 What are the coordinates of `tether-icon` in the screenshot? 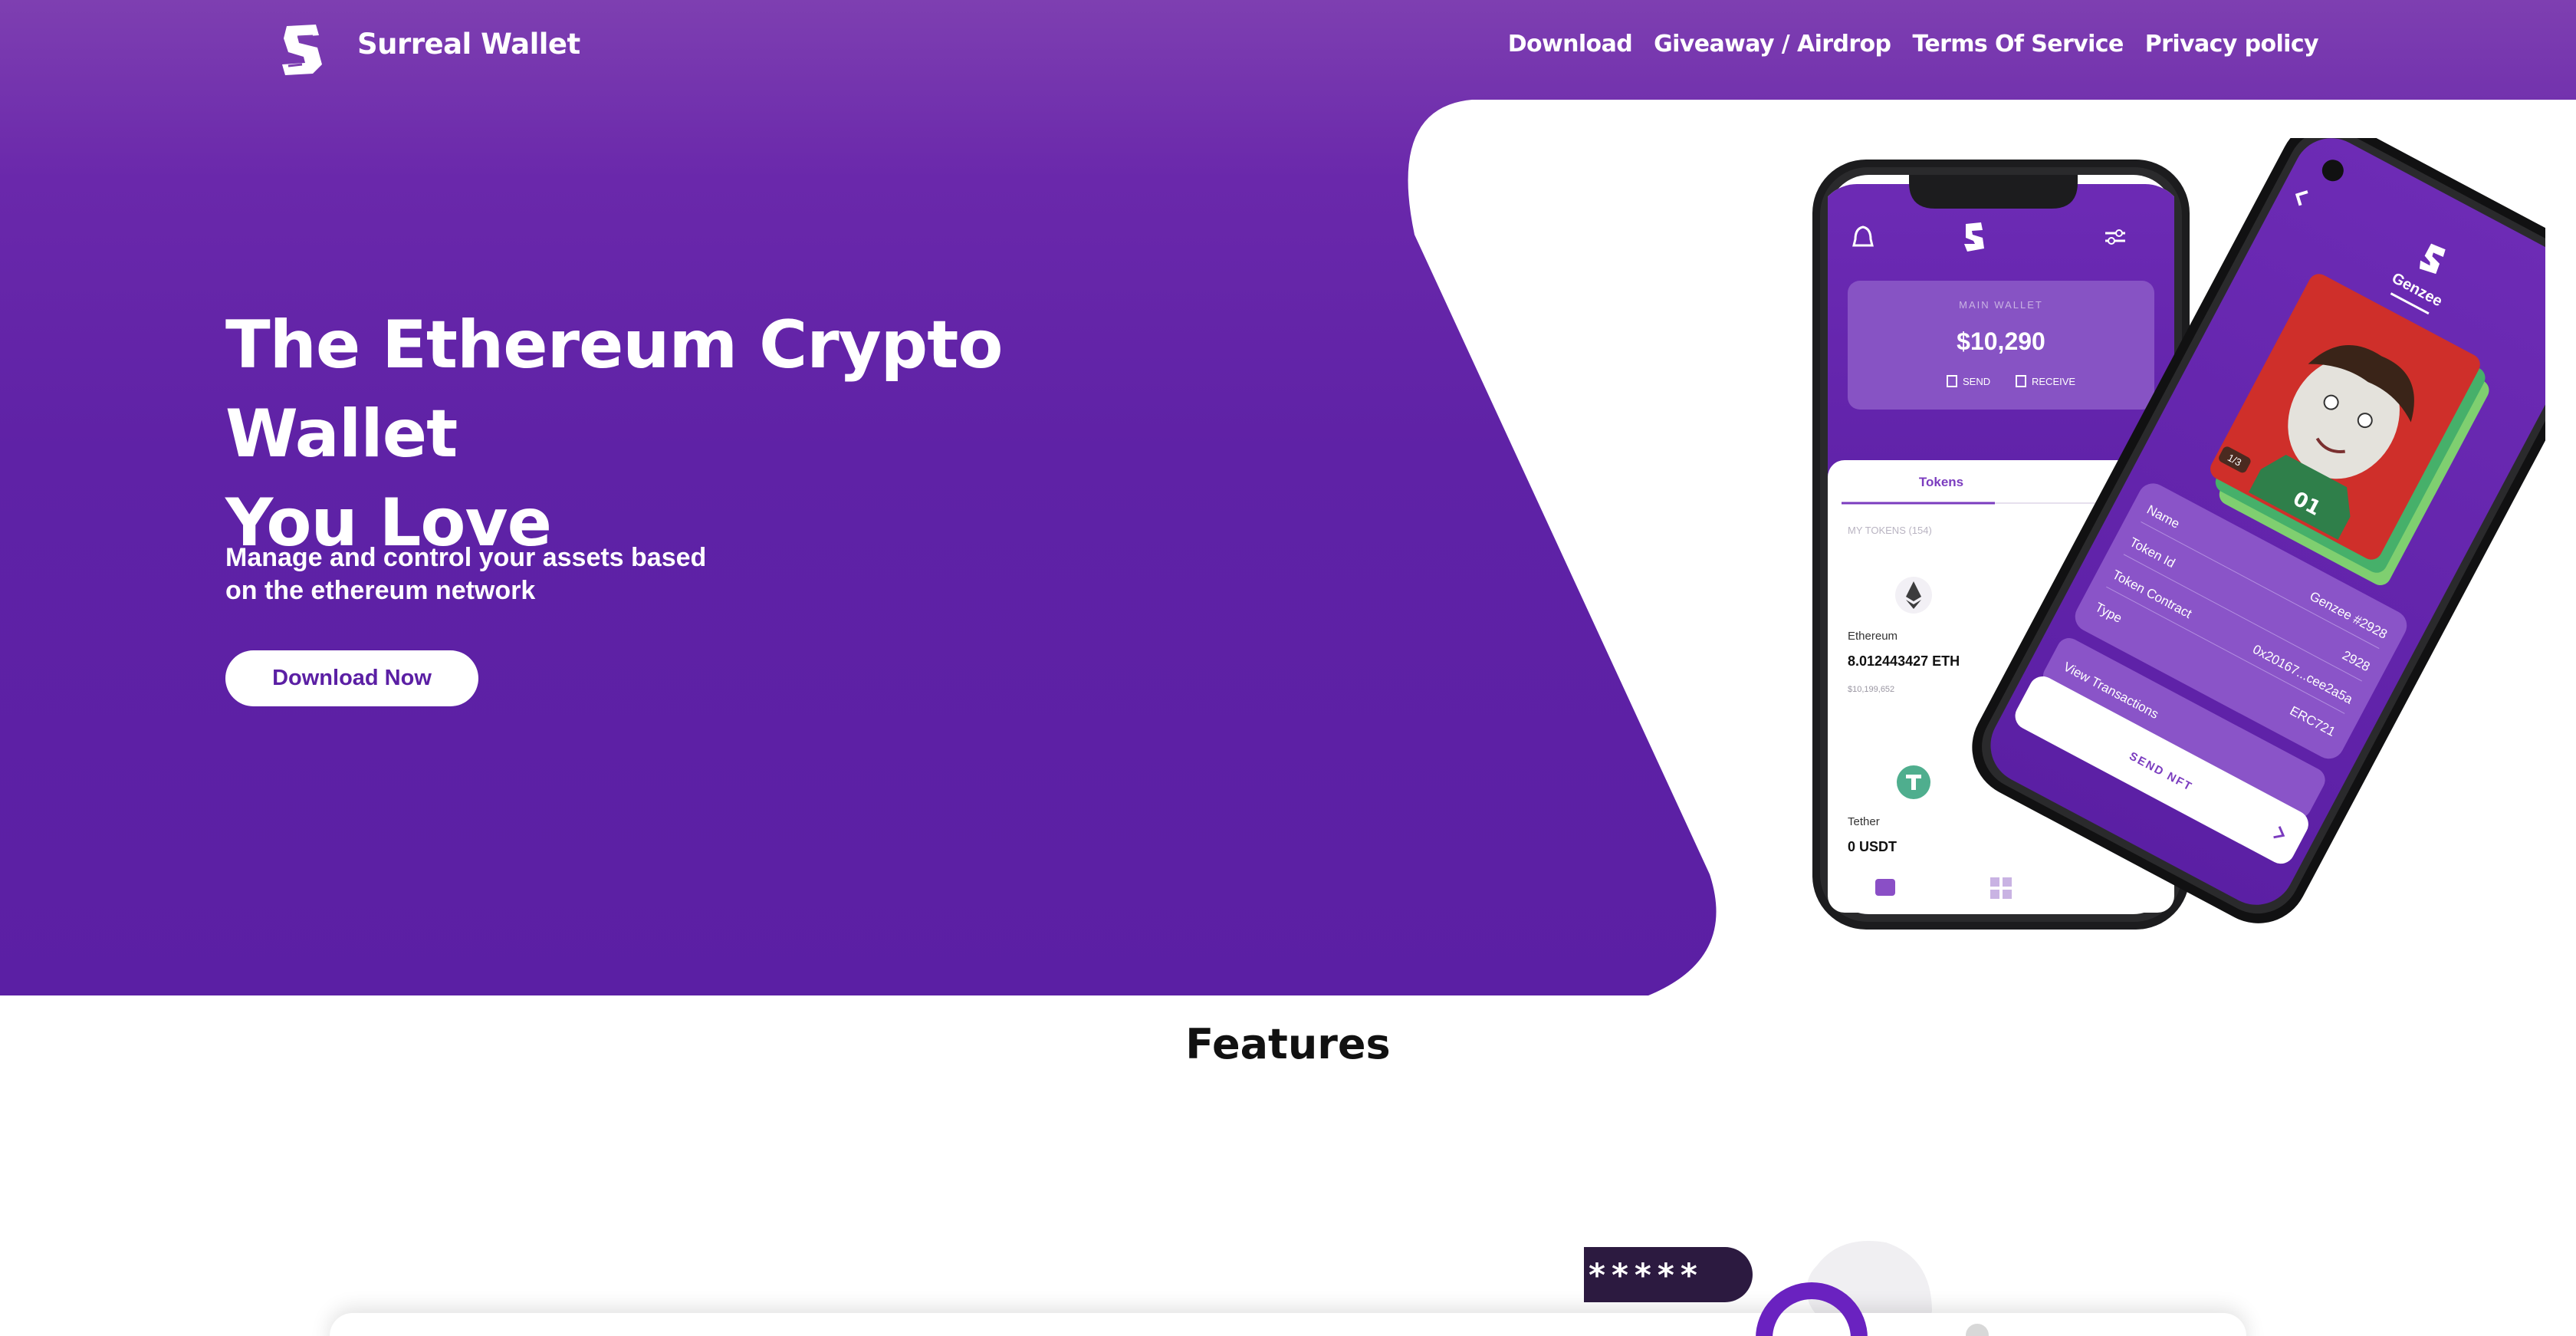 It's located at (1914, 782).